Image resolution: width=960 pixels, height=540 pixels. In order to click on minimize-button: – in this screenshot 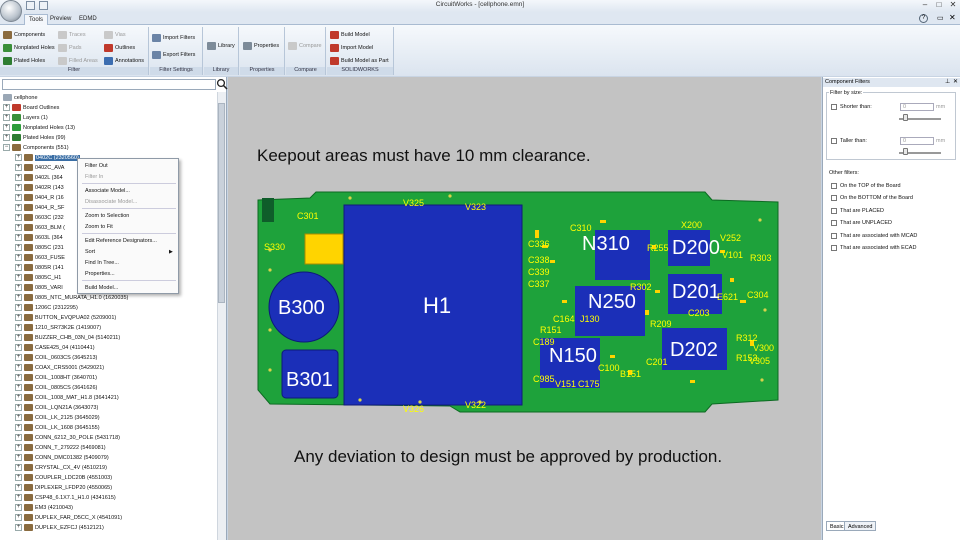, I will do `click(925, 5)`.